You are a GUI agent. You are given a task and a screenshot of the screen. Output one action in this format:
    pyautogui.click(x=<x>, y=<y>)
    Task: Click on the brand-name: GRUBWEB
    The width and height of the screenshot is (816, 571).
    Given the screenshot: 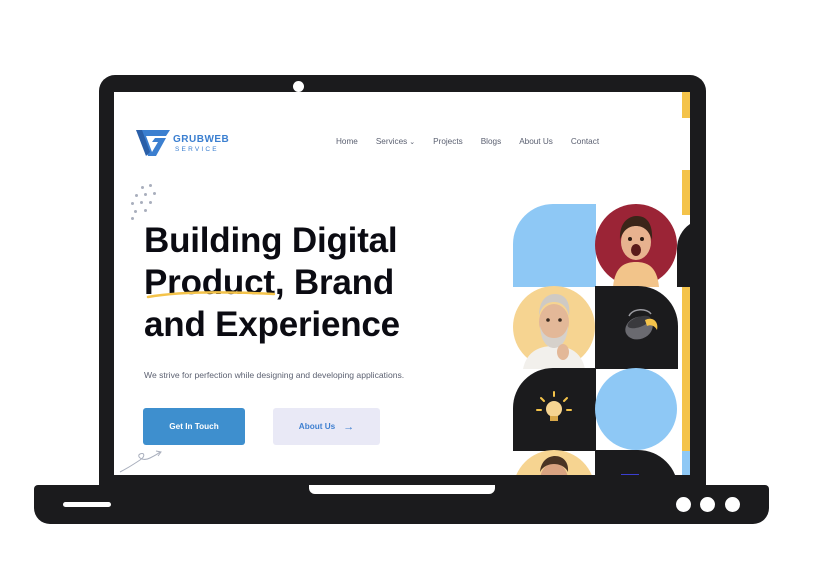 What is the action you would take?
    pyautogui.click(x=201, y=139)
    